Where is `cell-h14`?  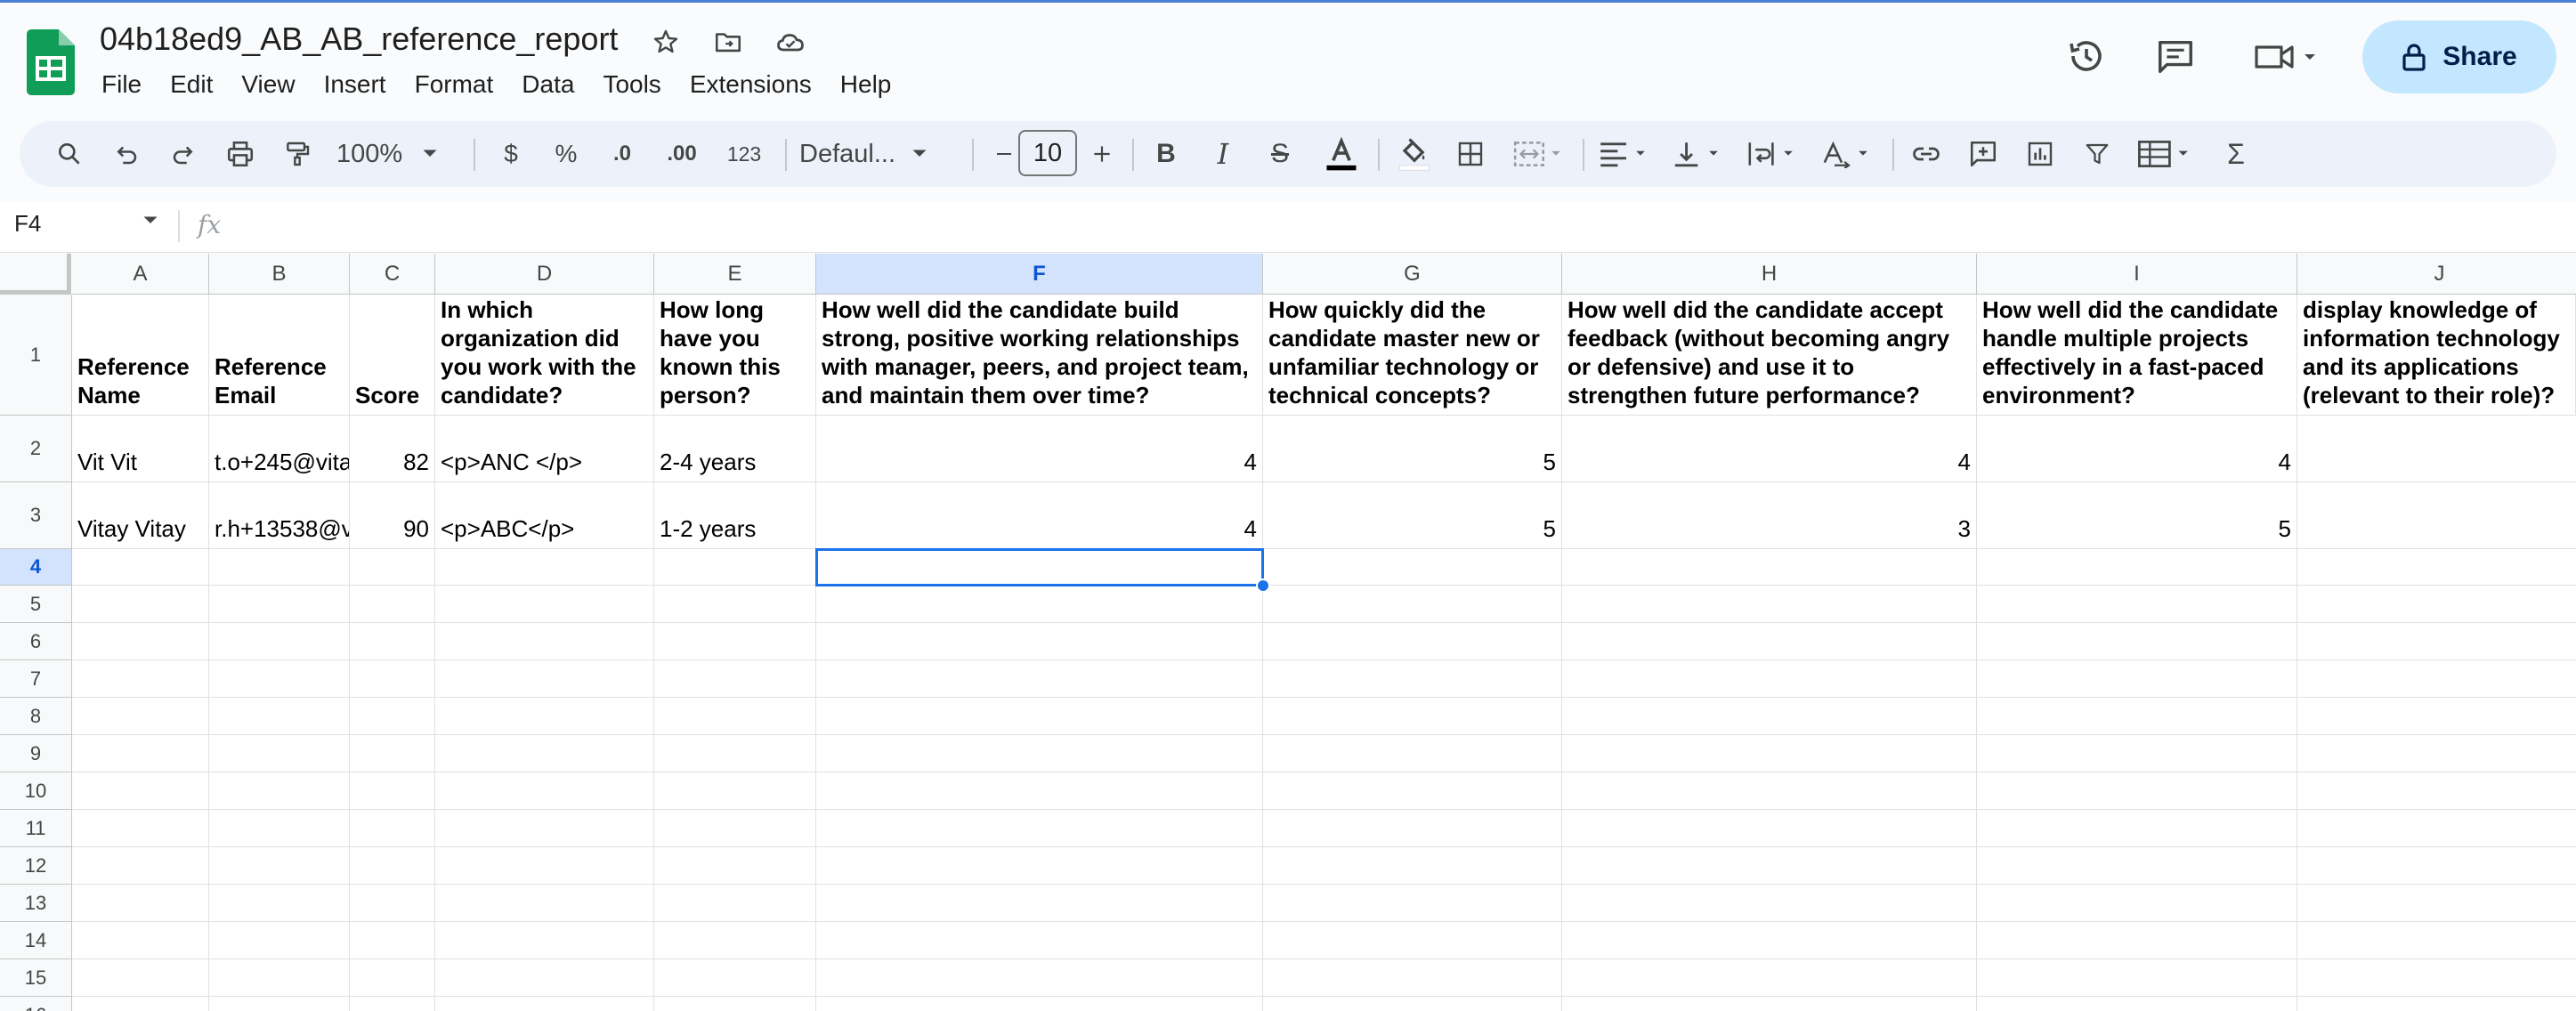 cell-h14 is located at coordinates (1769, 940).